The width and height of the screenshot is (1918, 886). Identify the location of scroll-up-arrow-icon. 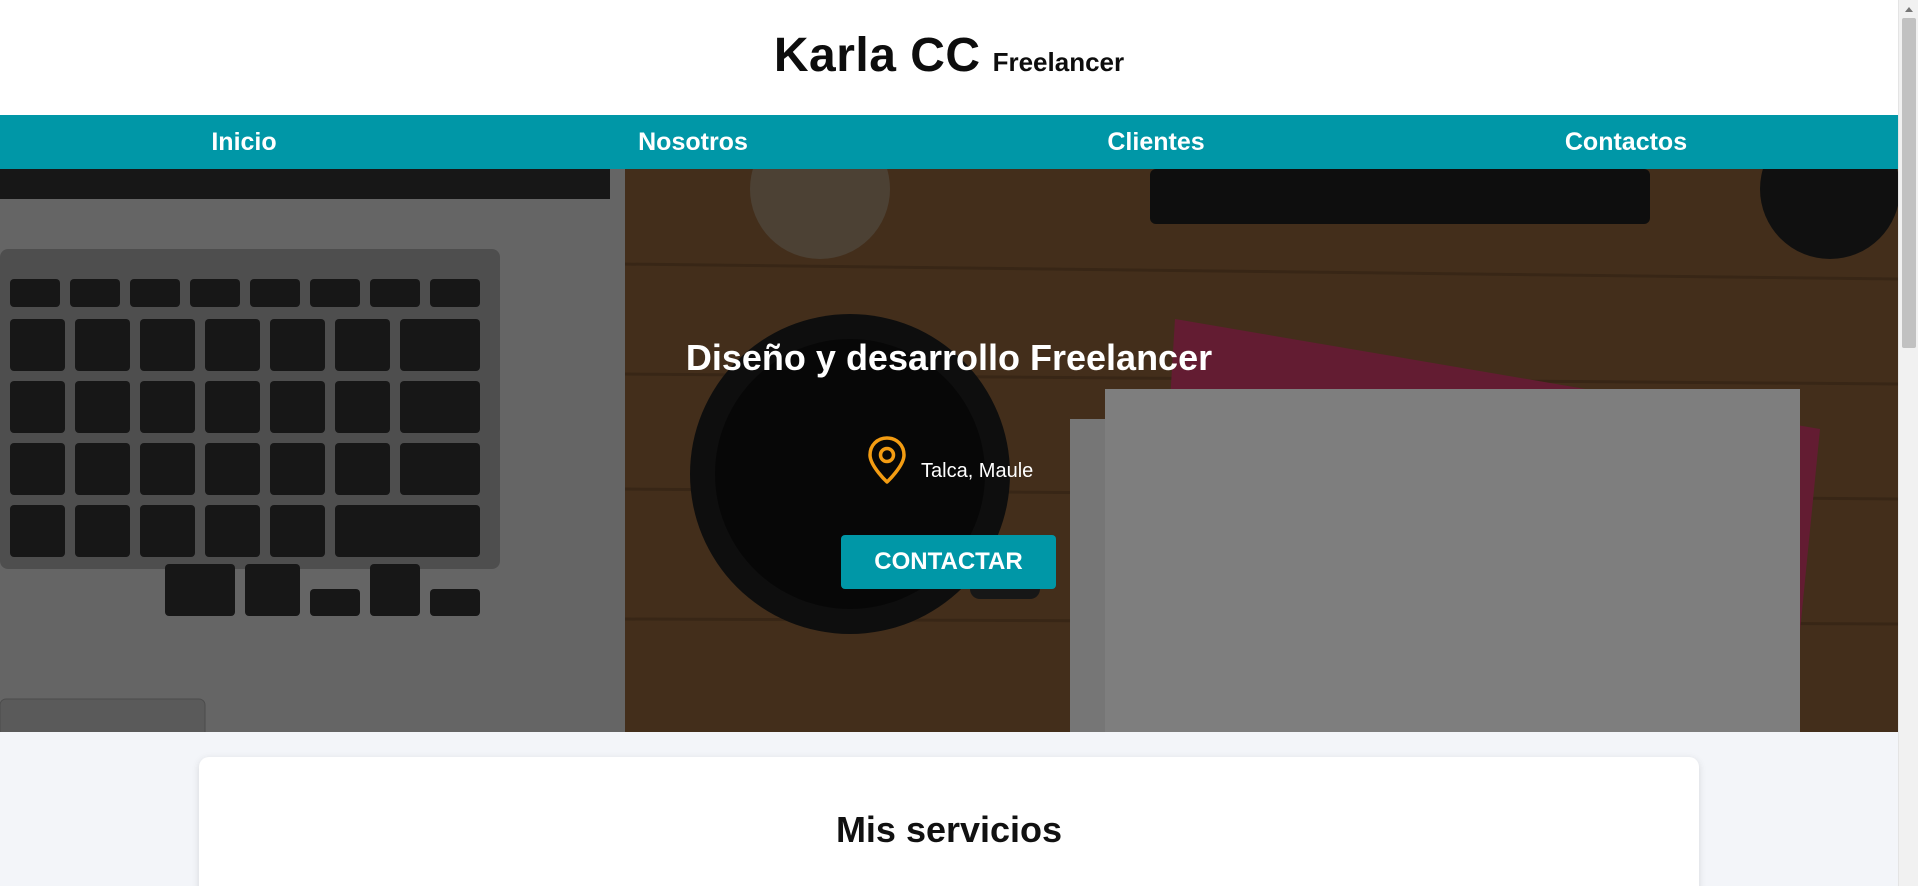
(1908, 9).